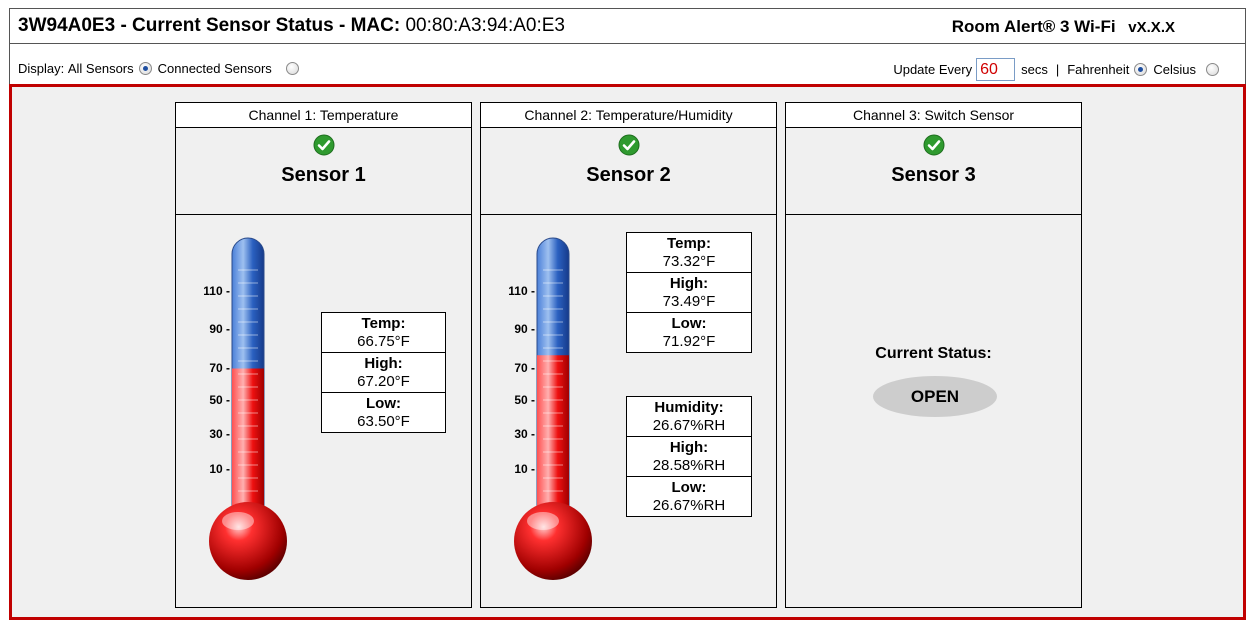 This screenshot has width=1249, height=620. I want to click on temp-cell: Temp: 66.75°F, so click(383, 333).